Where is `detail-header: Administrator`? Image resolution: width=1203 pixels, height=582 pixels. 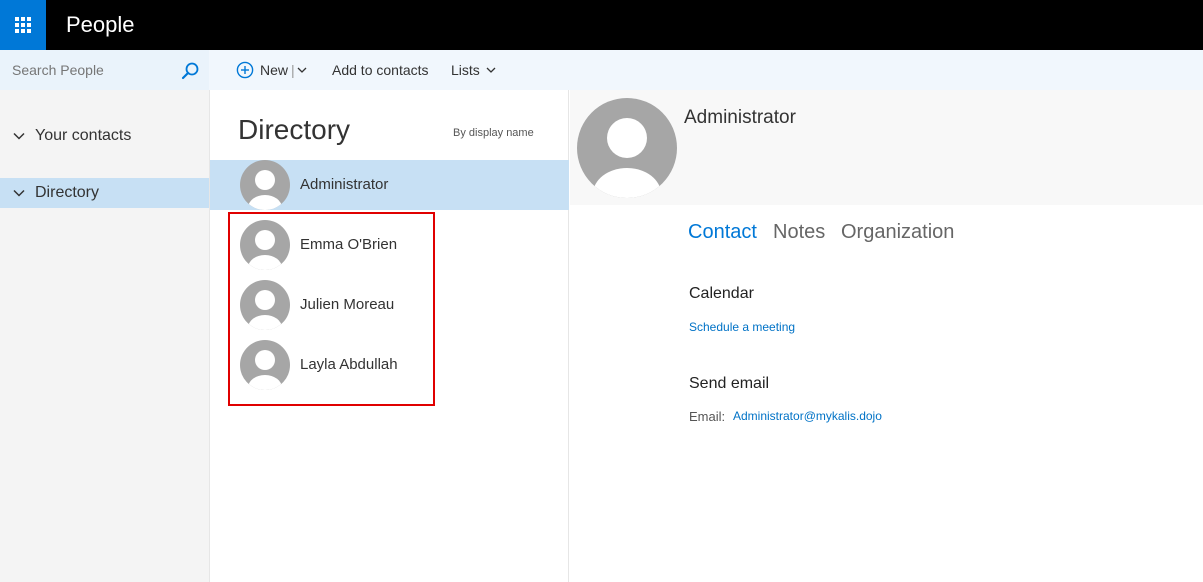 detail-header: Administrator is located at coordinates (886, 147).